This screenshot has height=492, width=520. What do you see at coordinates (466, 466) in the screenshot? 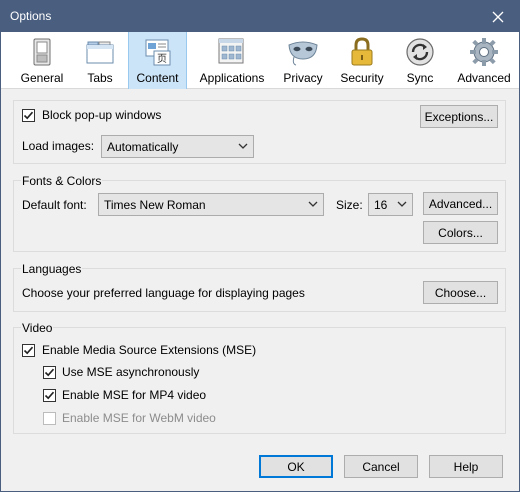
I see `help-button: Help` at bounding box center [466, 466].